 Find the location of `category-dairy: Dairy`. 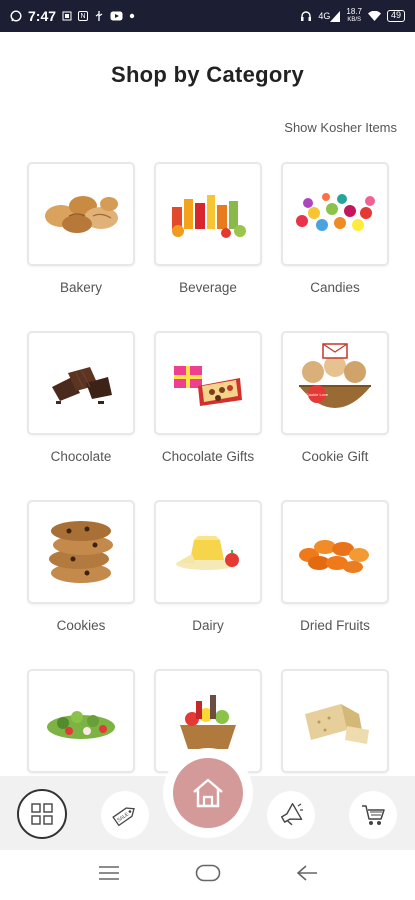

category-dairy: Dairy is located at coordinates (208, 584).